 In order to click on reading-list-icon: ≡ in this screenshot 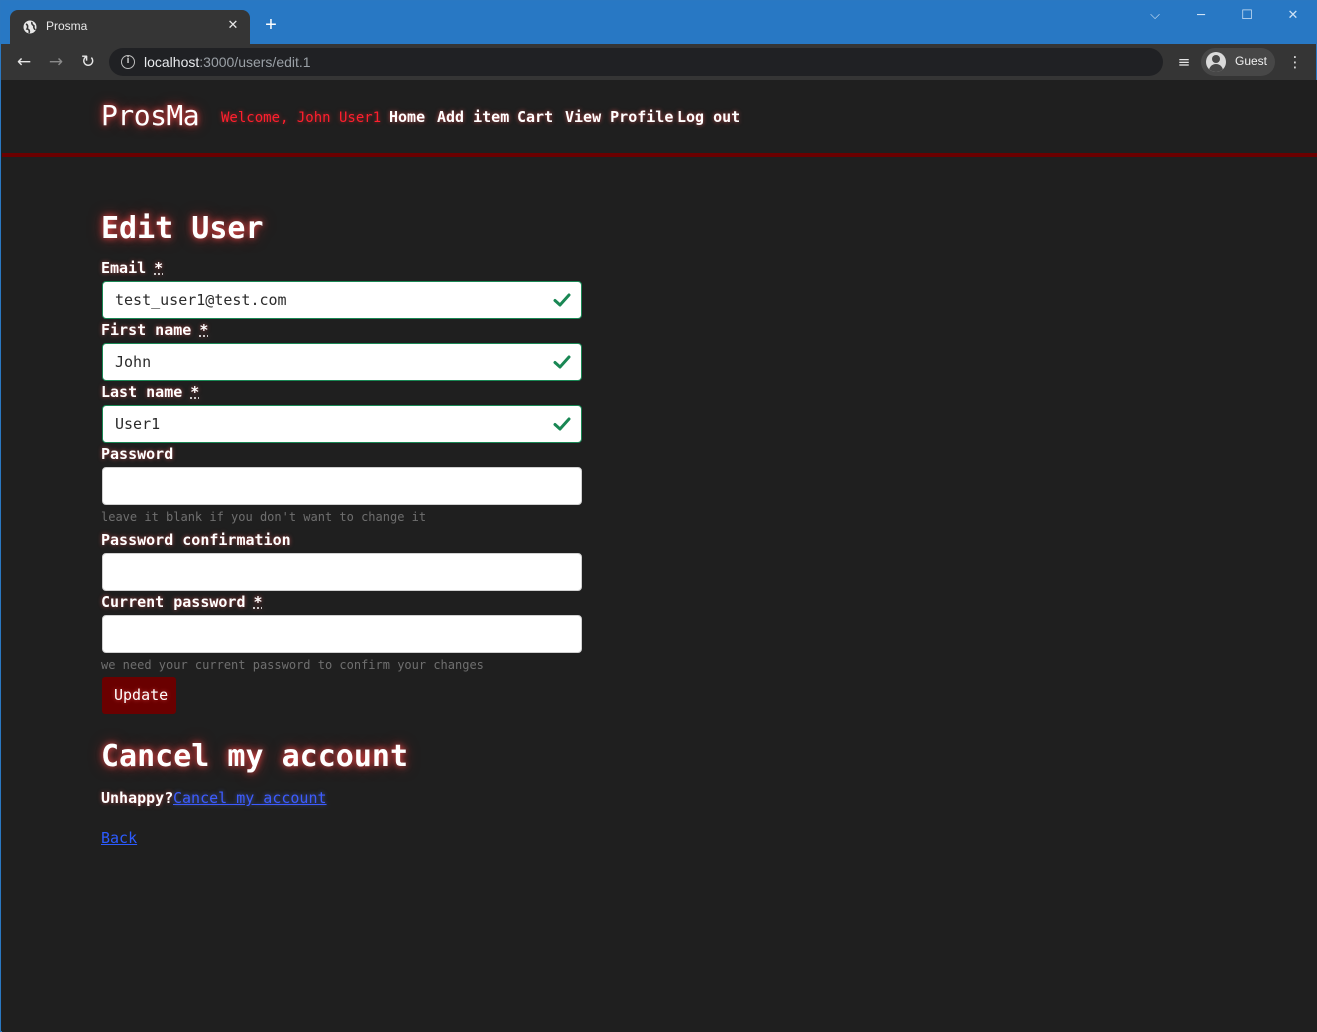, I will do `click(1184, 62)`.